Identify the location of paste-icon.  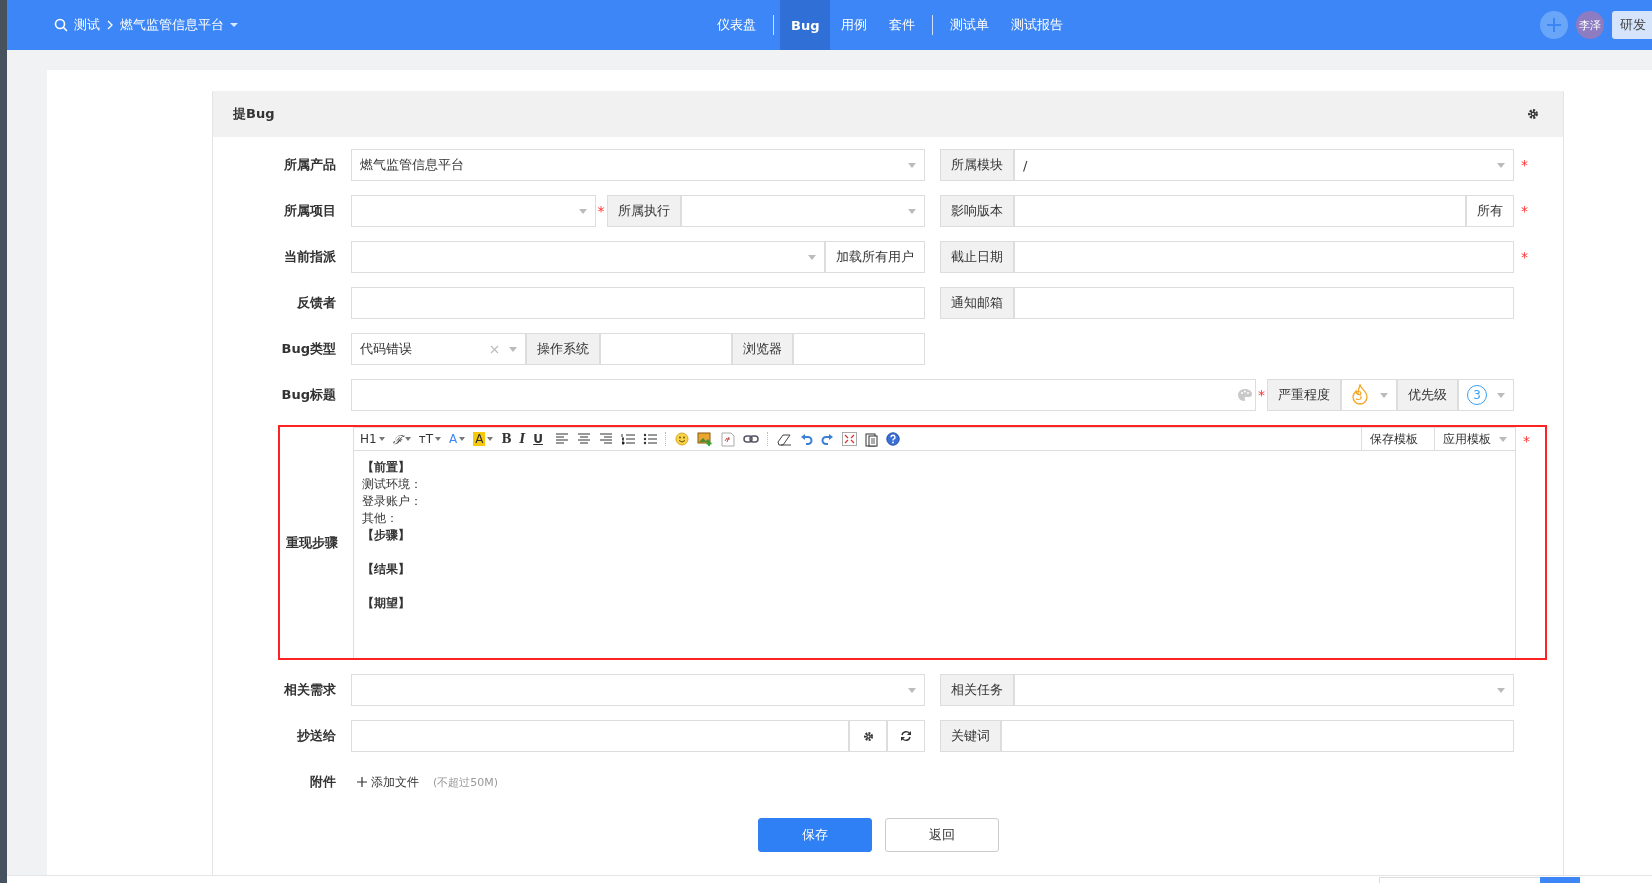
(871, 439).